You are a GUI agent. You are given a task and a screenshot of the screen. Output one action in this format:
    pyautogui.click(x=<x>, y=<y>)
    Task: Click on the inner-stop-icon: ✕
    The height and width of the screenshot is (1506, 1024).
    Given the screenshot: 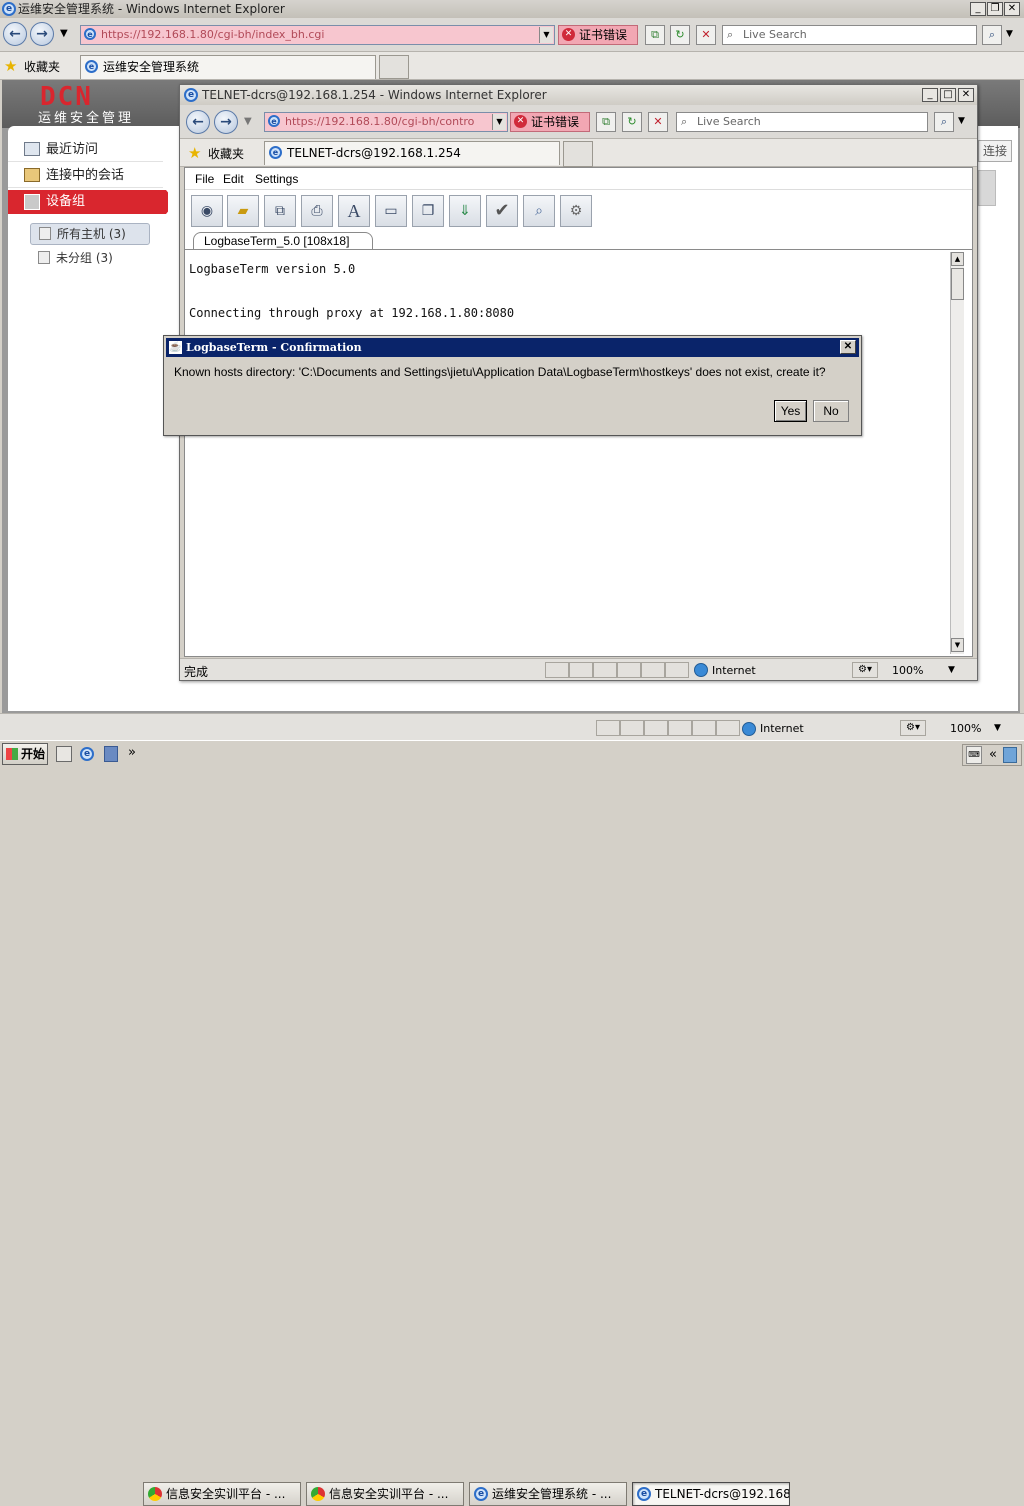 What is the action you would take?
    pyautogui.click(x=658, y=122)
    